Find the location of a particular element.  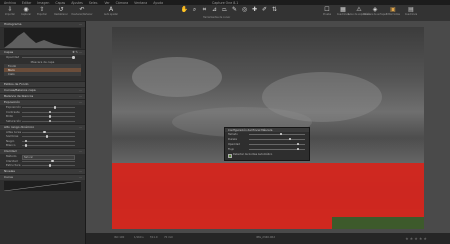

contrast-slider is located at coordinates (48, 112).